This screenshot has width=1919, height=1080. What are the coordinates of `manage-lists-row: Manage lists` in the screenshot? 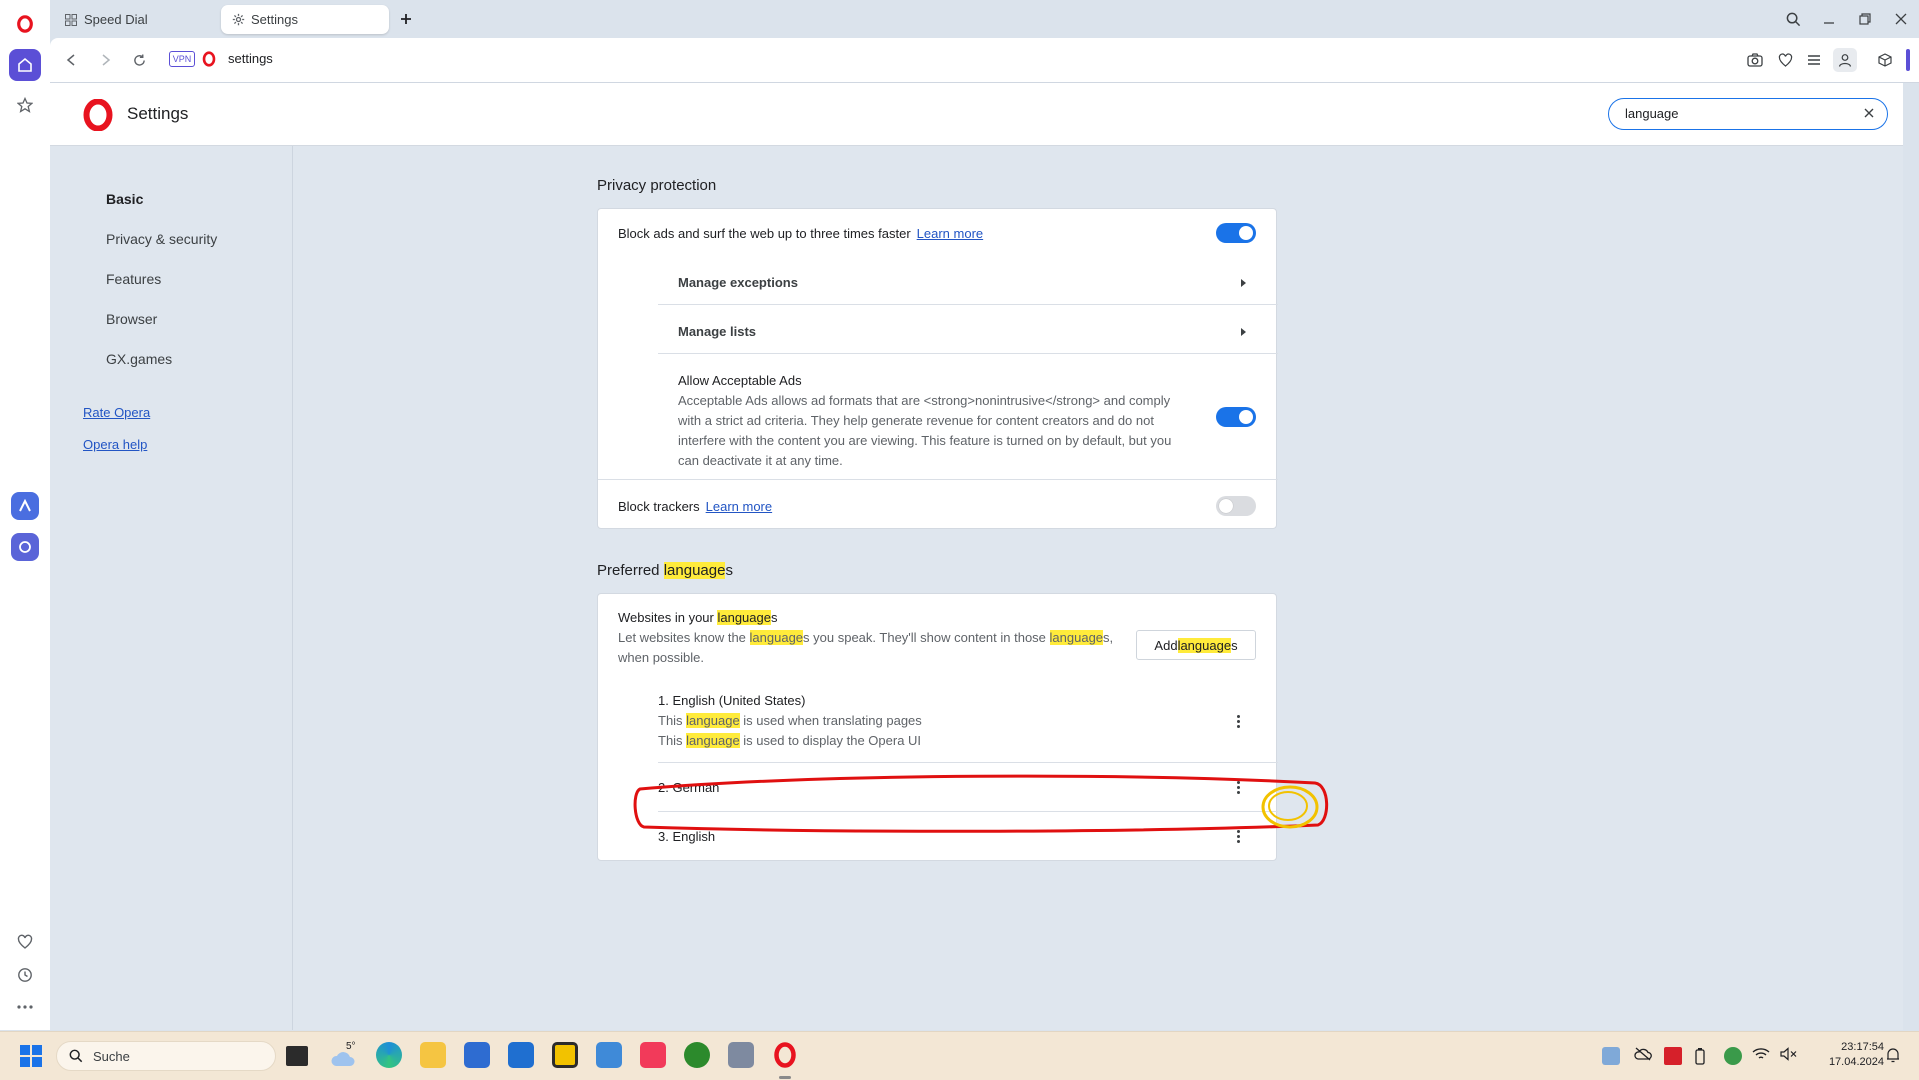 It's located at (717, 331).